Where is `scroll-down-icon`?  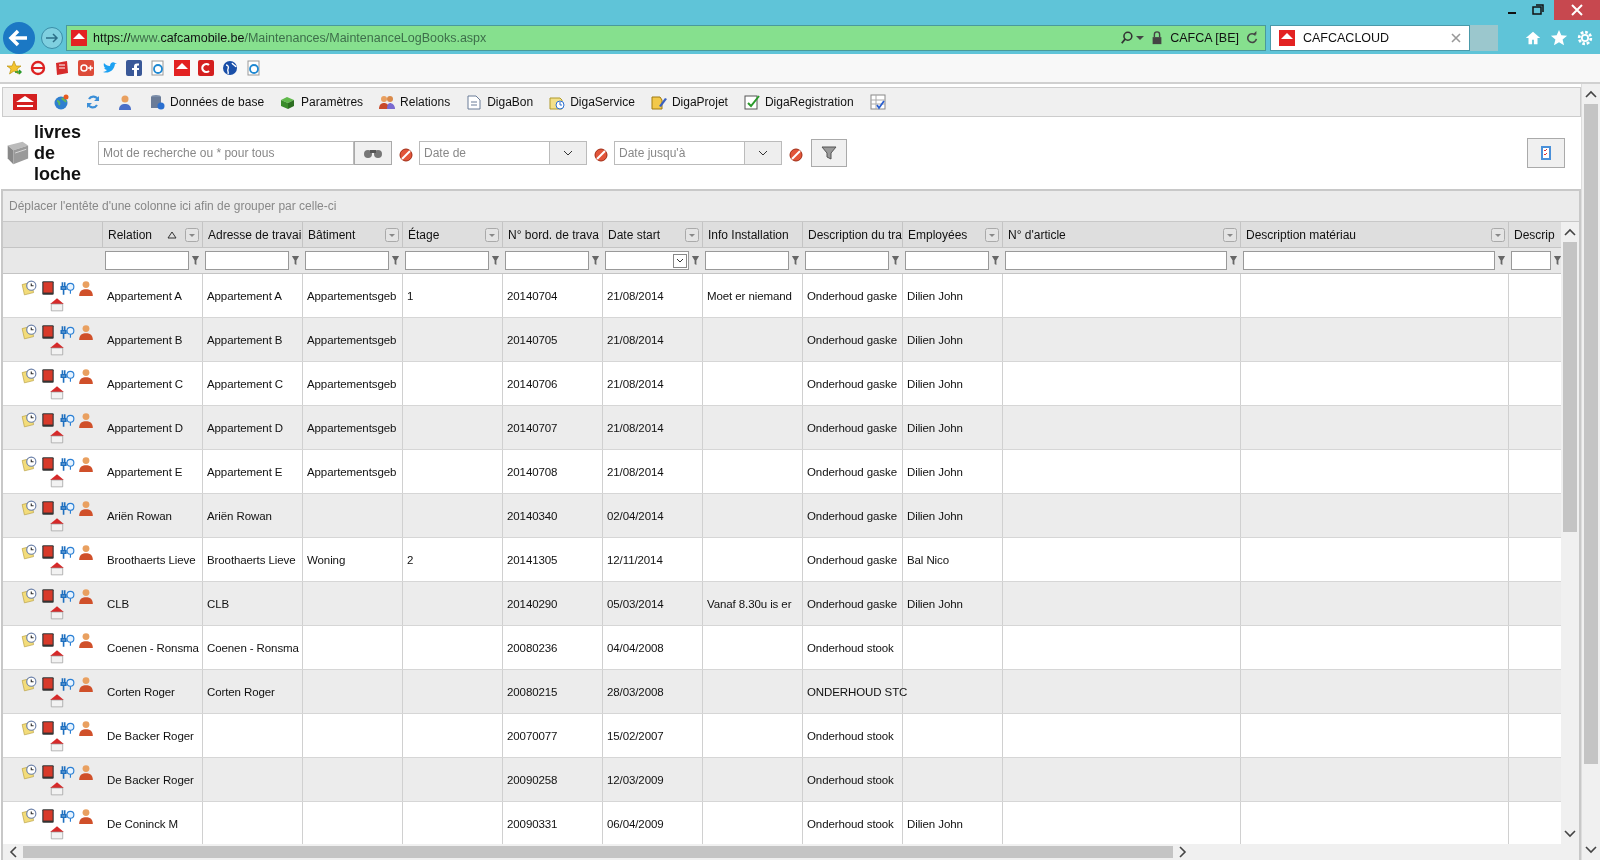
scroll-down-icon is located at coordinates (1570, 834).